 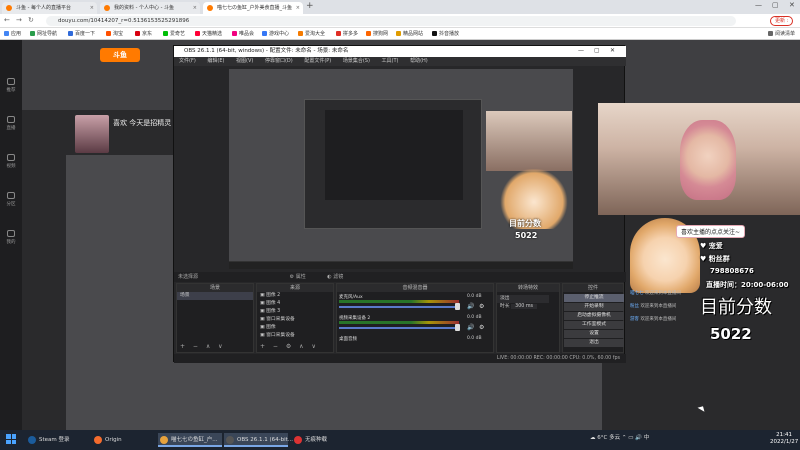 I want to click on minimize-icon: —, so click(x=758, y=5).